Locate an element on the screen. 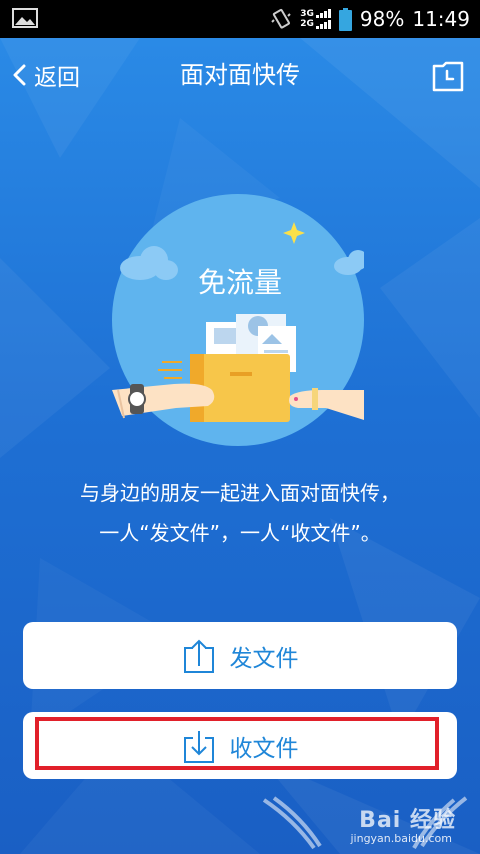 The image size is (480, 854). upload-icon is located at coordinates (198, 656).